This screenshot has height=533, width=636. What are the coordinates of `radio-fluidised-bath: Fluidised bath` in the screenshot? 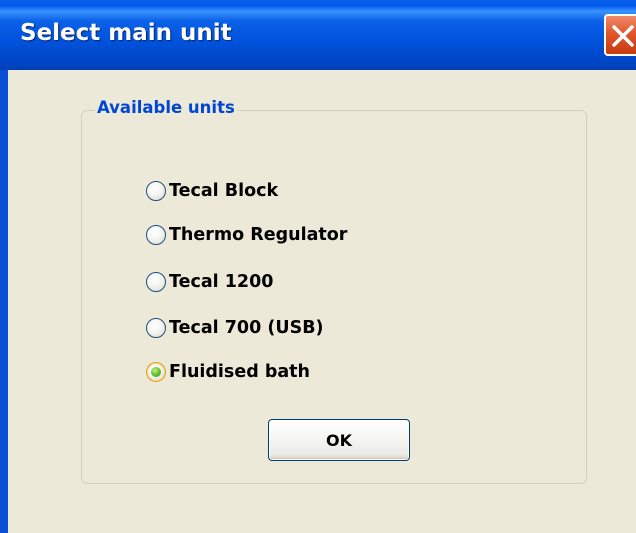 It's located at (228, 372).